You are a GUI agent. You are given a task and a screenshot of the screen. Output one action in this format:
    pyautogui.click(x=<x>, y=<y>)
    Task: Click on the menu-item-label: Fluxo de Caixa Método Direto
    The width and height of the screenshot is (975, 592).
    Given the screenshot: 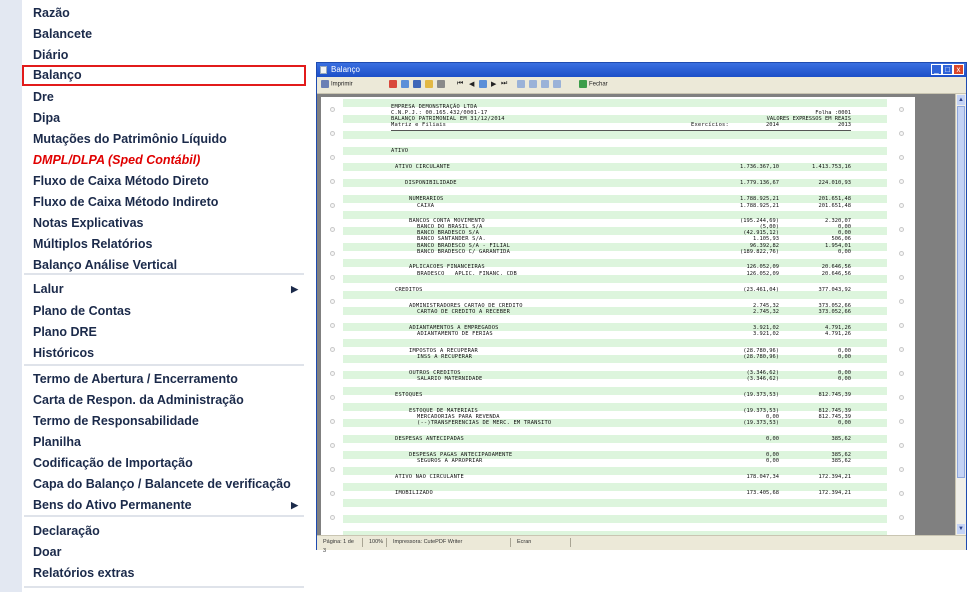 What is the action you would take?
    pyautogui.click(x=121, y=181)
    